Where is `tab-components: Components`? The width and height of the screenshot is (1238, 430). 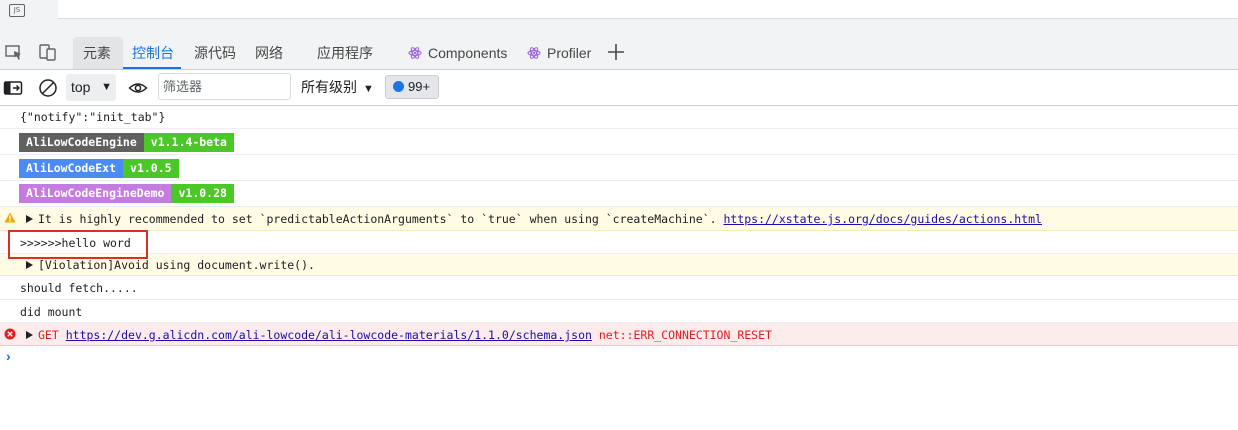 tab-components: Components is located at coordinates (457, 53).